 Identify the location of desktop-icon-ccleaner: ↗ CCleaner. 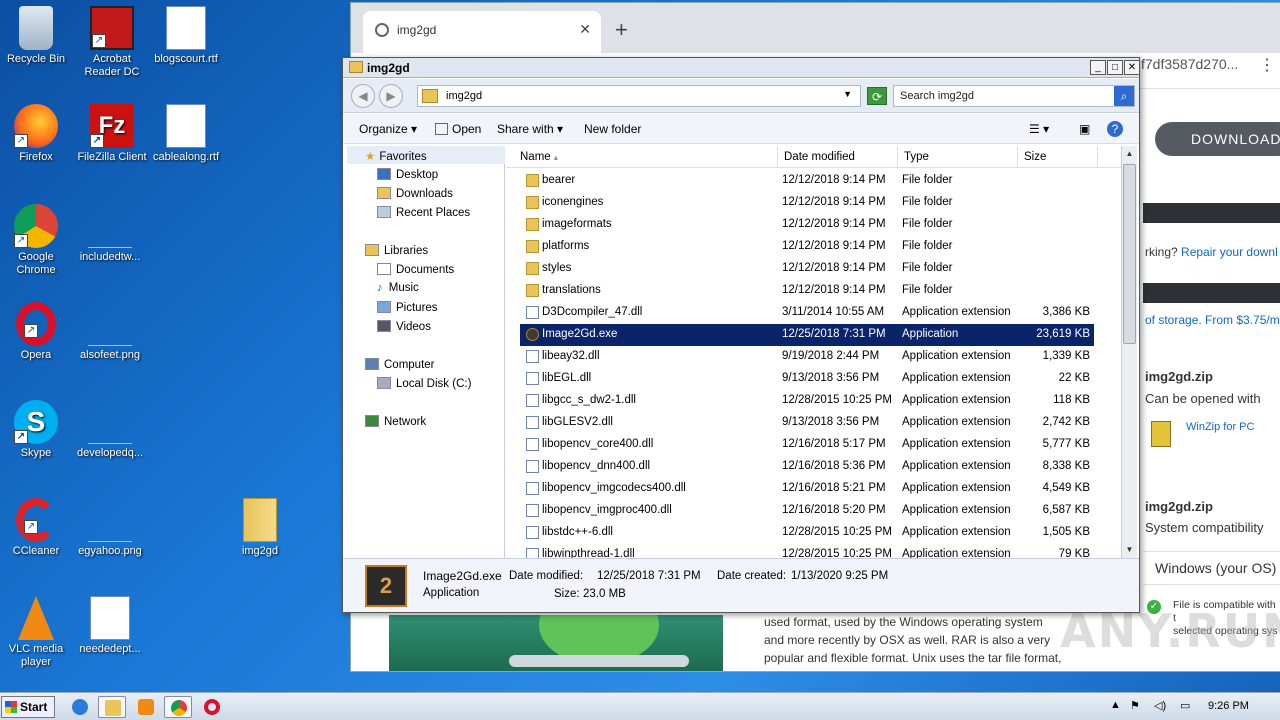
(37, 528).